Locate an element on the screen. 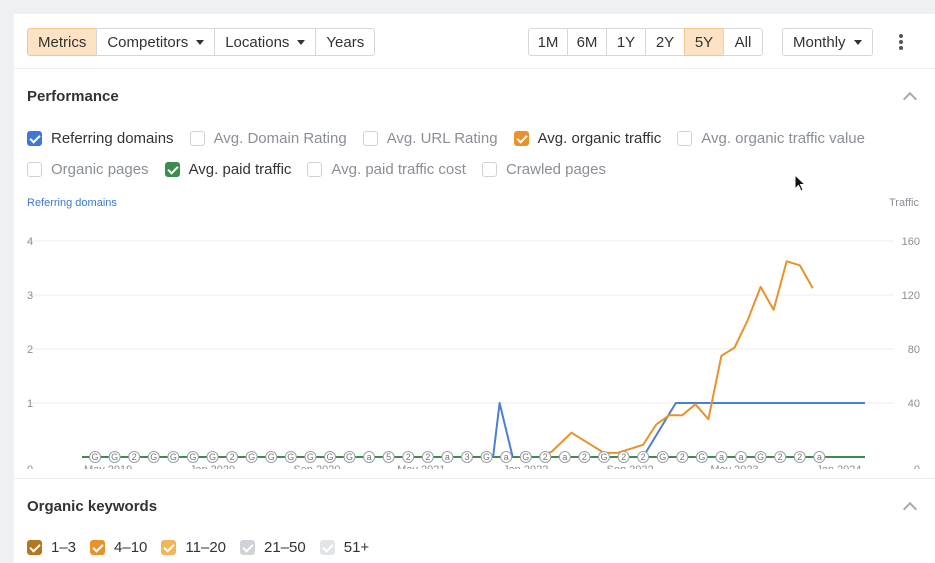 The image size is (935, 563). kw-range-label: 21–50 is located at coordinates (285, 547).